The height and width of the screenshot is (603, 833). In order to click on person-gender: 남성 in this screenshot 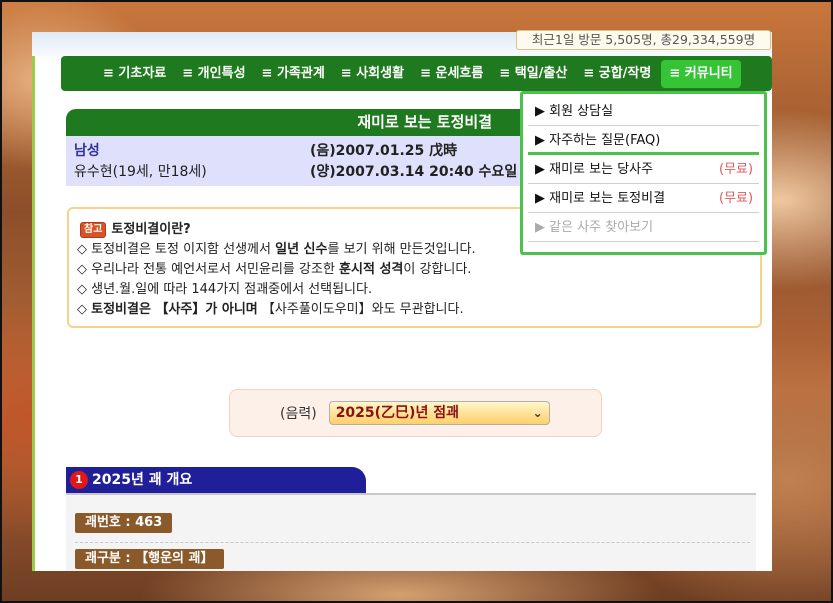, I will do `click(87, 151)`.